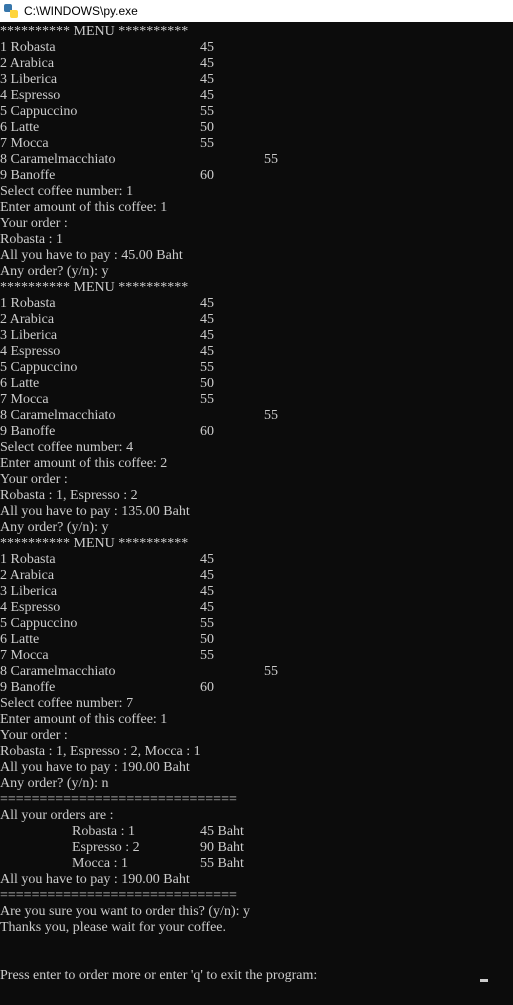 This screenshot has height=1005, width=513. What do you see at coordinates (54, 783) in the screenshot?
I see `console-line: Any order? (y/n): n` at bounding box center [54, 783].